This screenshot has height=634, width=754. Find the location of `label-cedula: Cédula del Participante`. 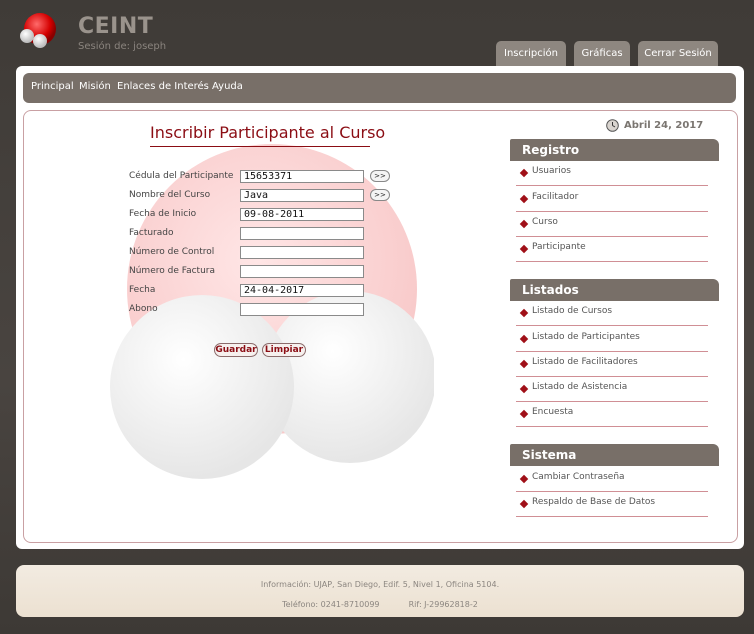

label-cedula: Cédula del Participante is located at coordinates (181, 176).